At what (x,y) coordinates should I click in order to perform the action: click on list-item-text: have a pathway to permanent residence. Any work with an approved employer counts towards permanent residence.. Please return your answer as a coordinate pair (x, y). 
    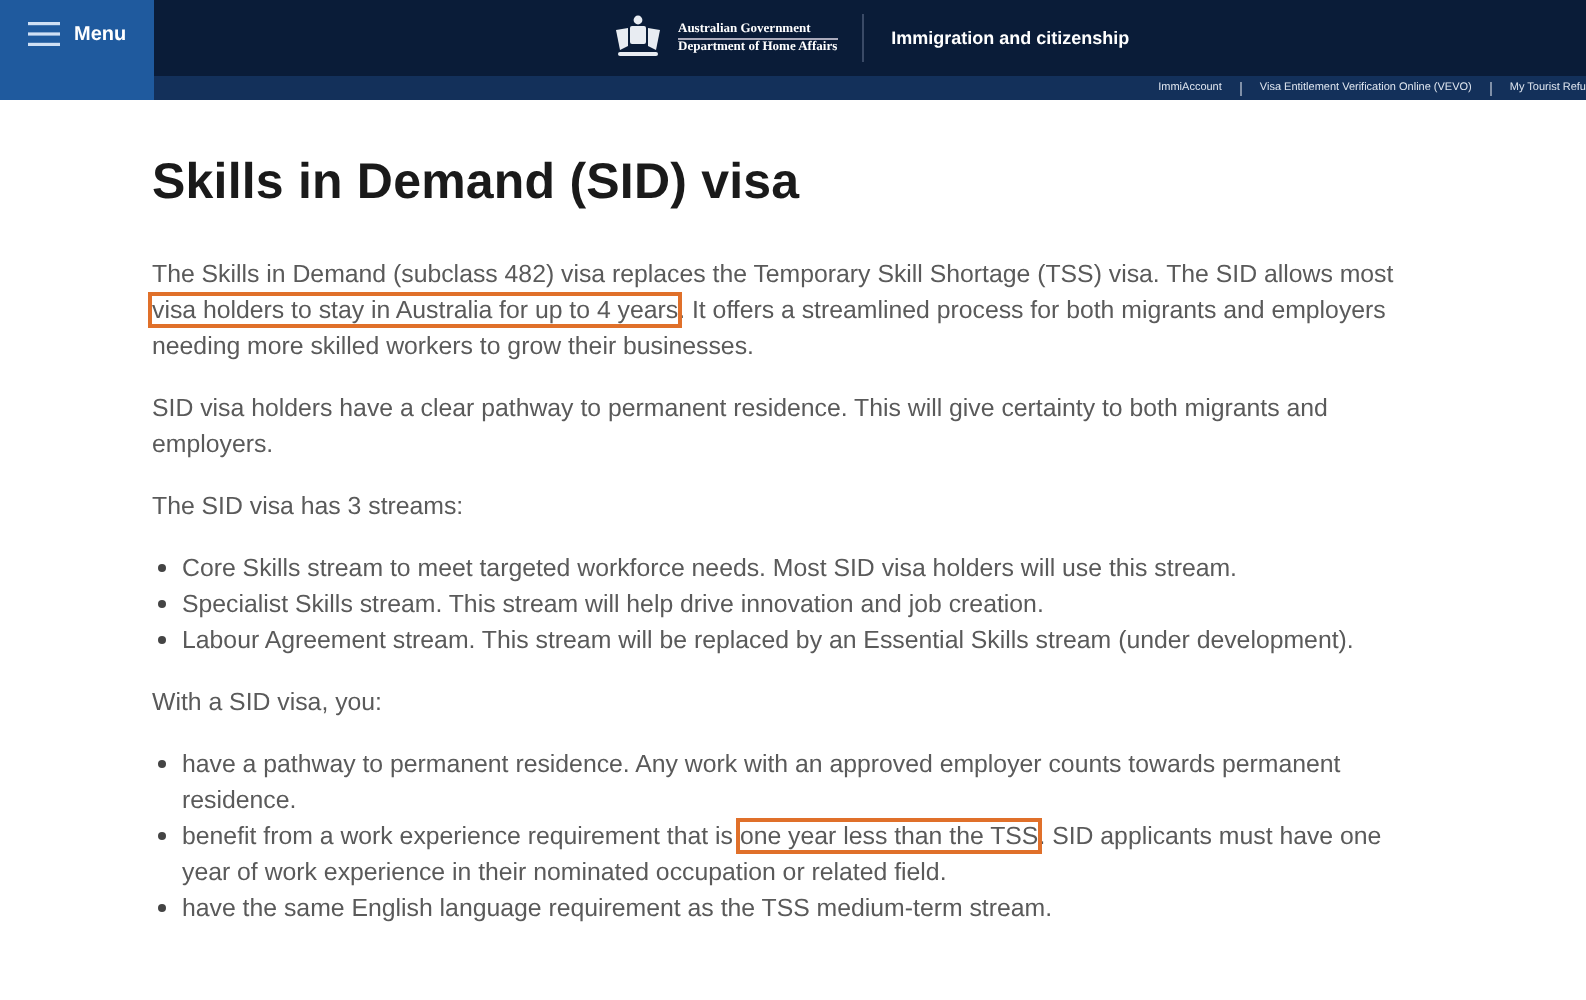
    Looking at the image, I should click on (762, 783).